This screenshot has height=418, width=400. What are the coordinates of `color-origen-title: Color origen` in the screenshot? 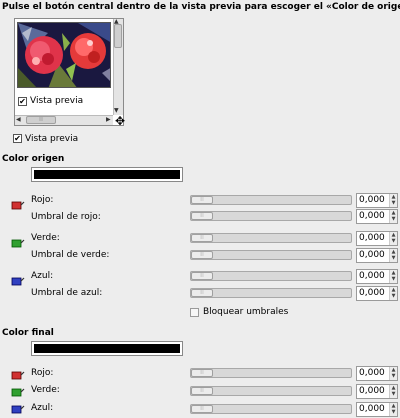 It's located at (33, 159).